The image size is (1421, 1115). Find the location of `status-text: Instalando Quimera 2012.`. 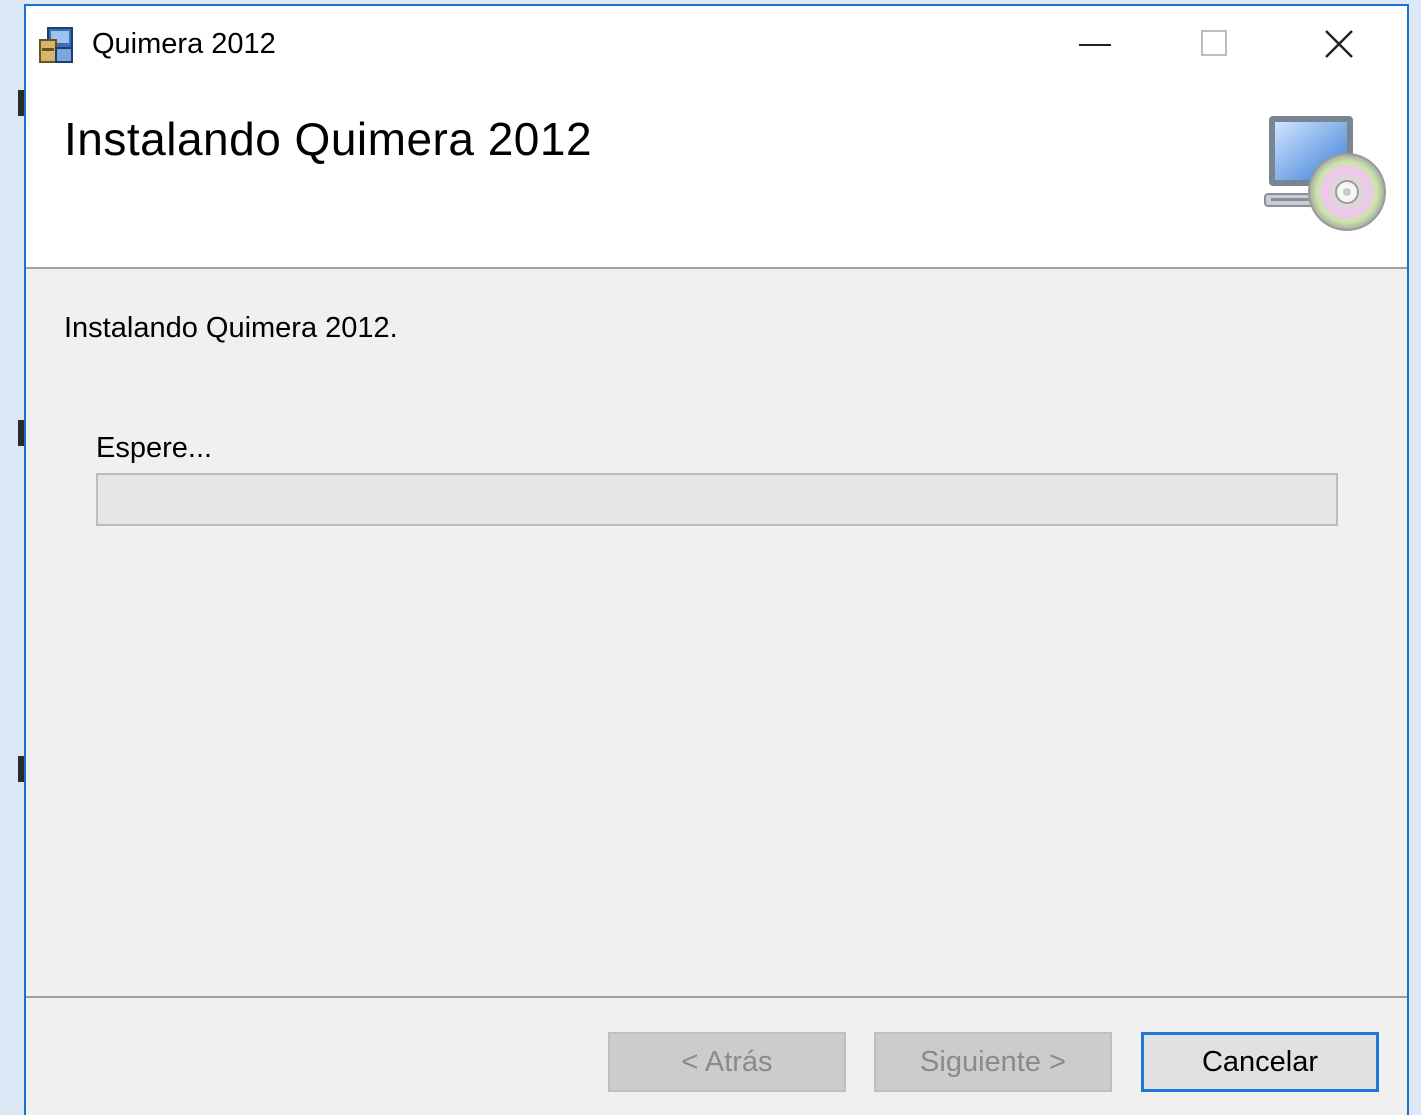

status-text: Instalando Quimera 2012. is located at coordinates (231, 328).